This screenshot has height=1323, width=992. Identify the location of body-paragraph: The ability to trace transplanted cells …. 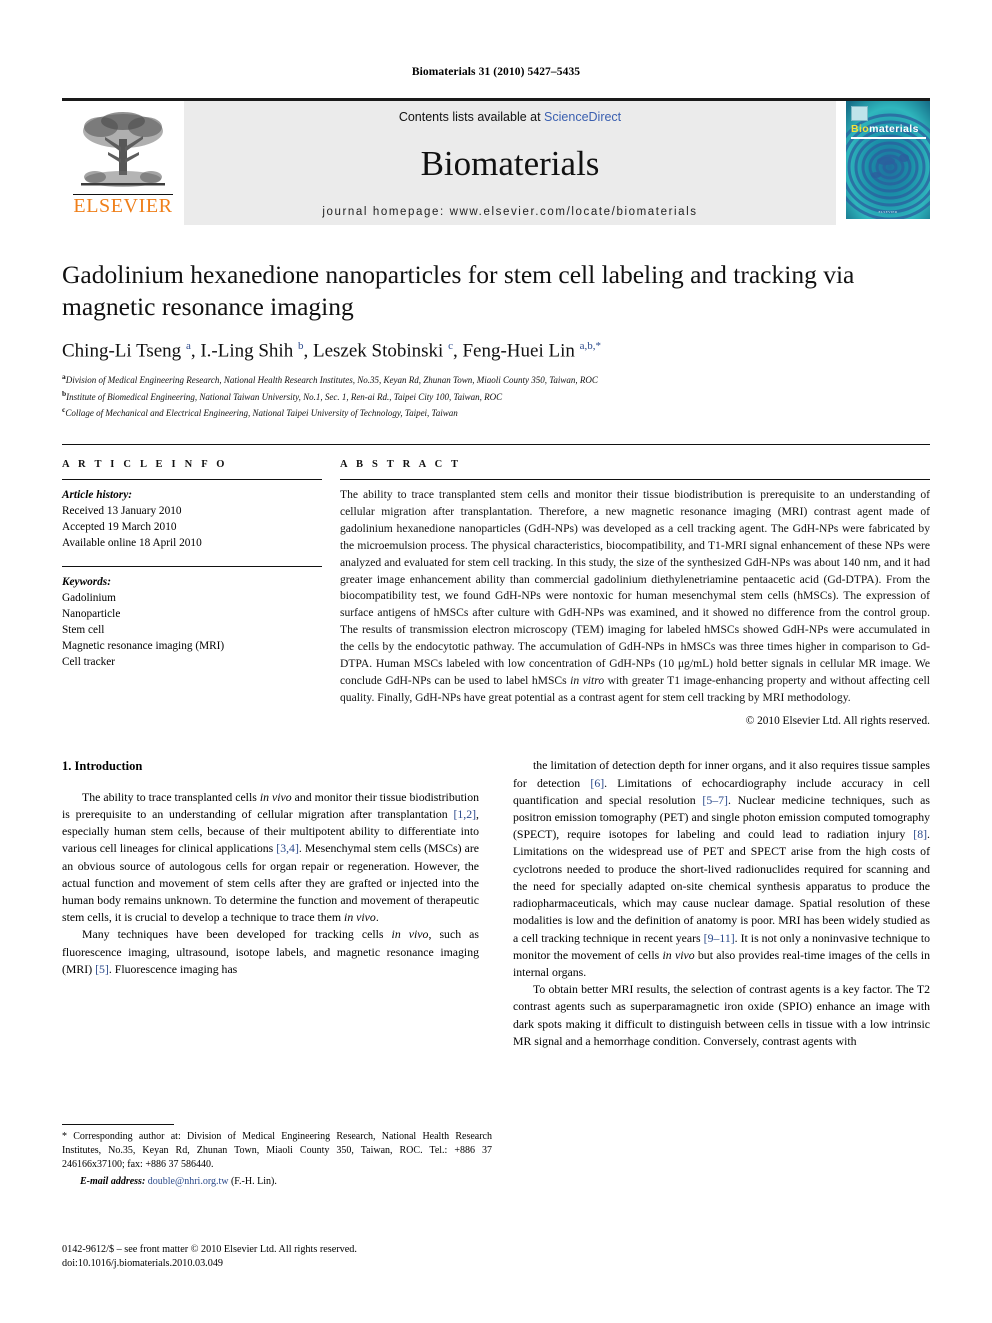
(270, 857).